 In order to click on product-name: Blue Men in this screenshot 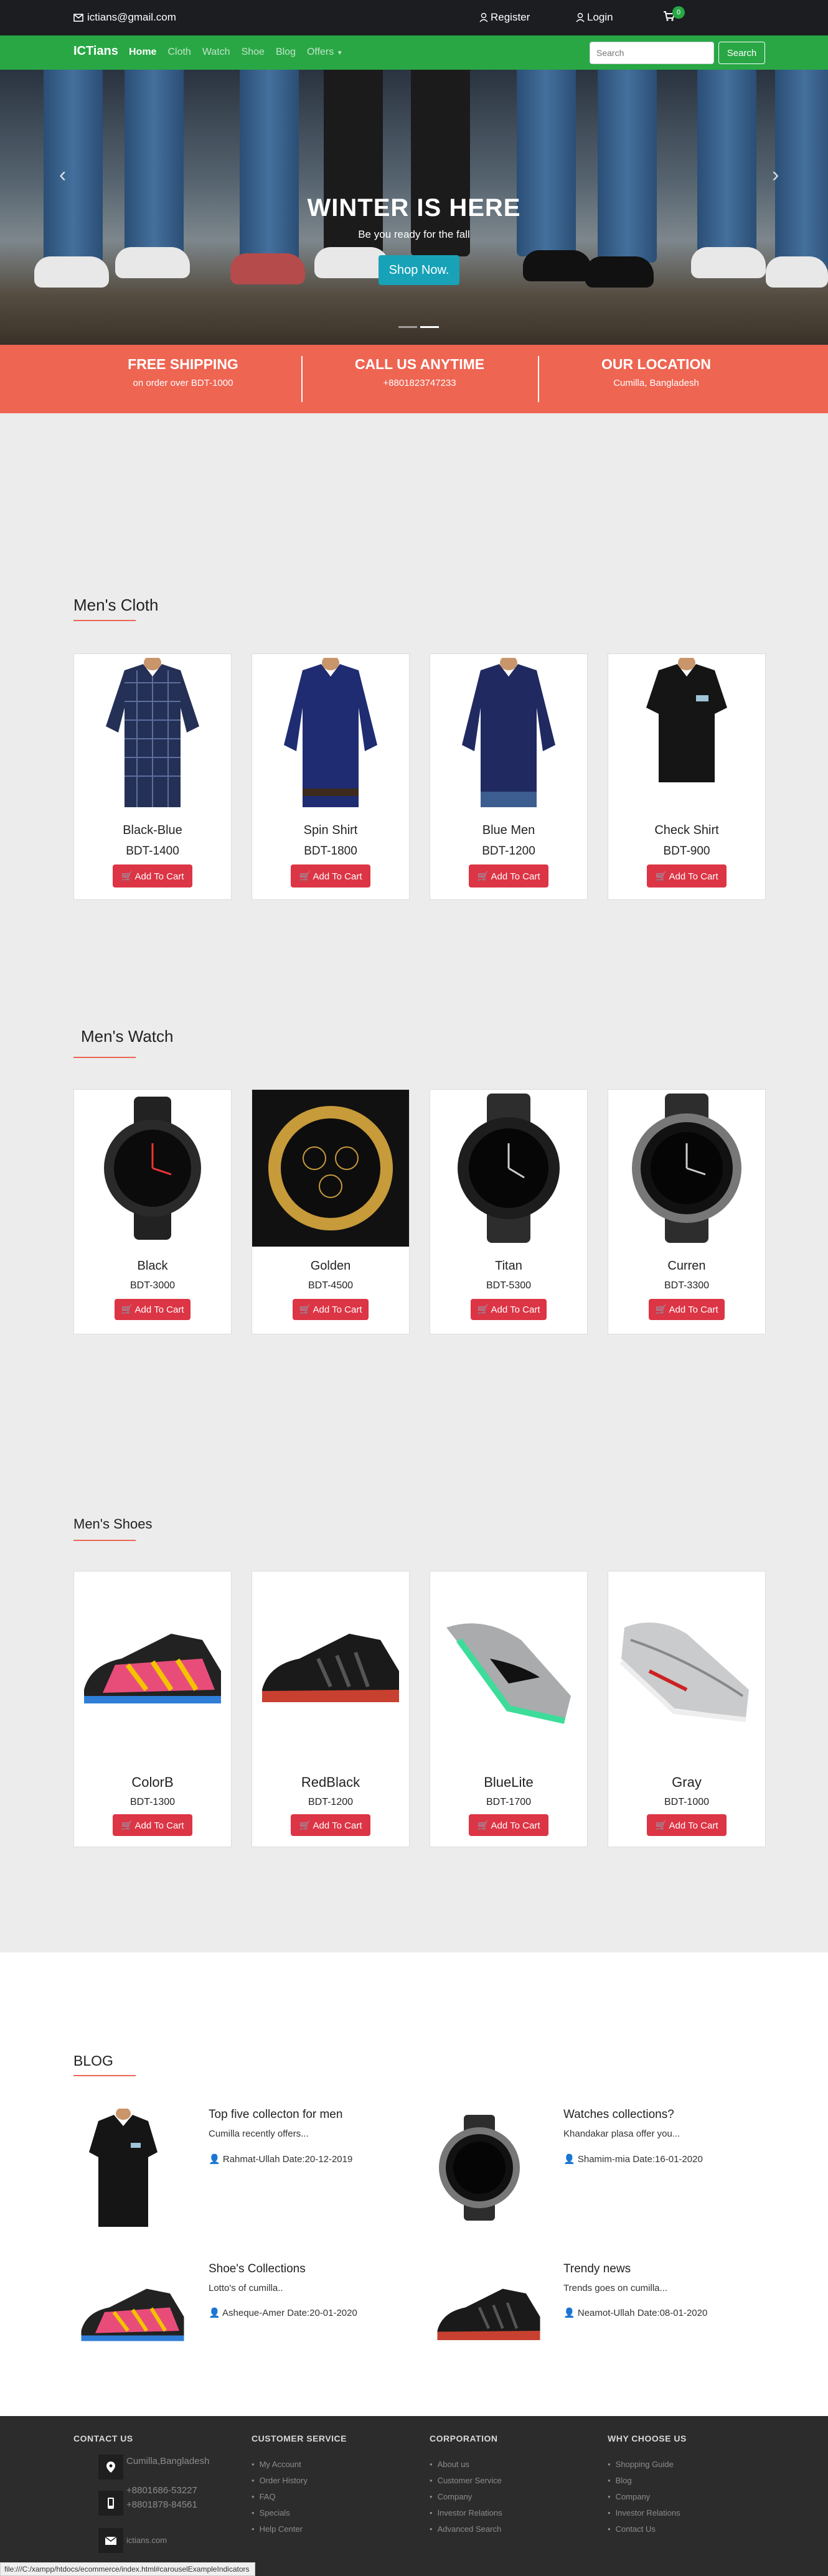, I will do `click(509, 830)`.